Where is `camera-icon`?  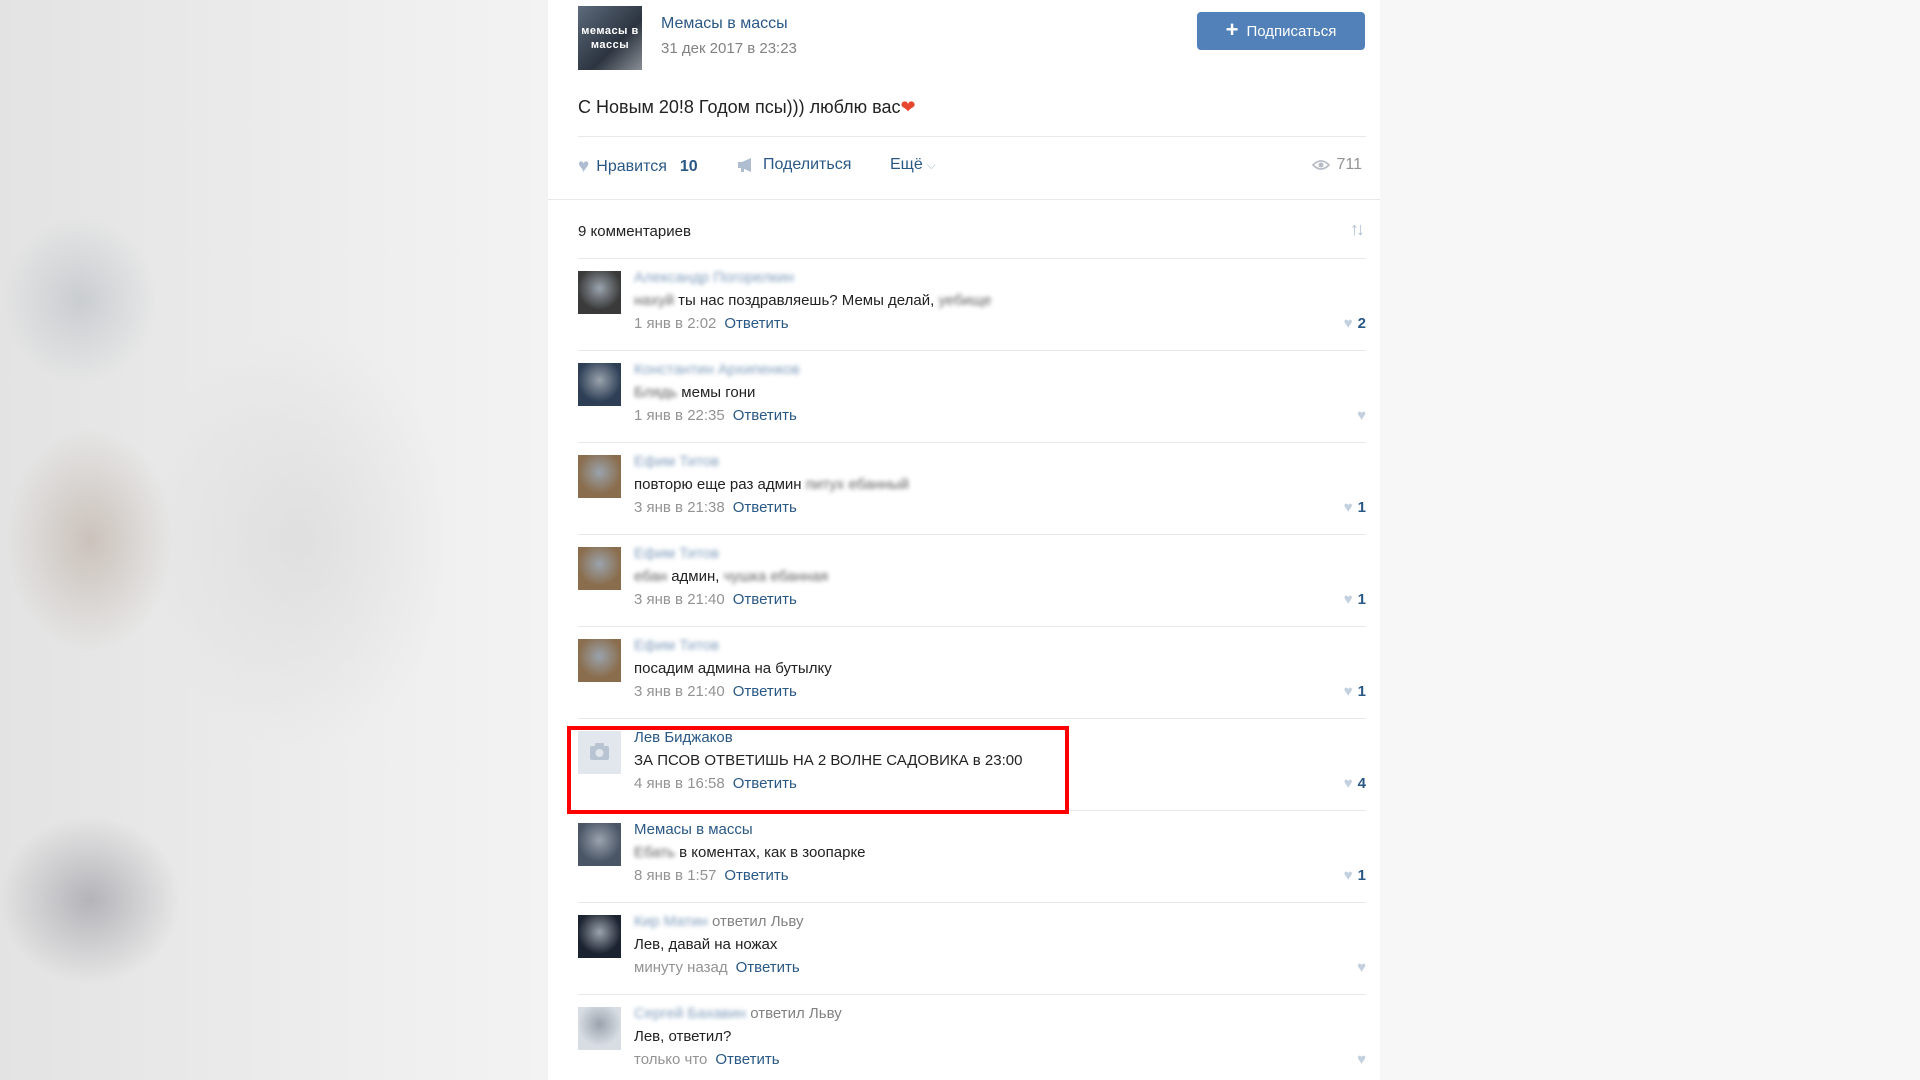
camera-icon is located at coordinates (599, 751).